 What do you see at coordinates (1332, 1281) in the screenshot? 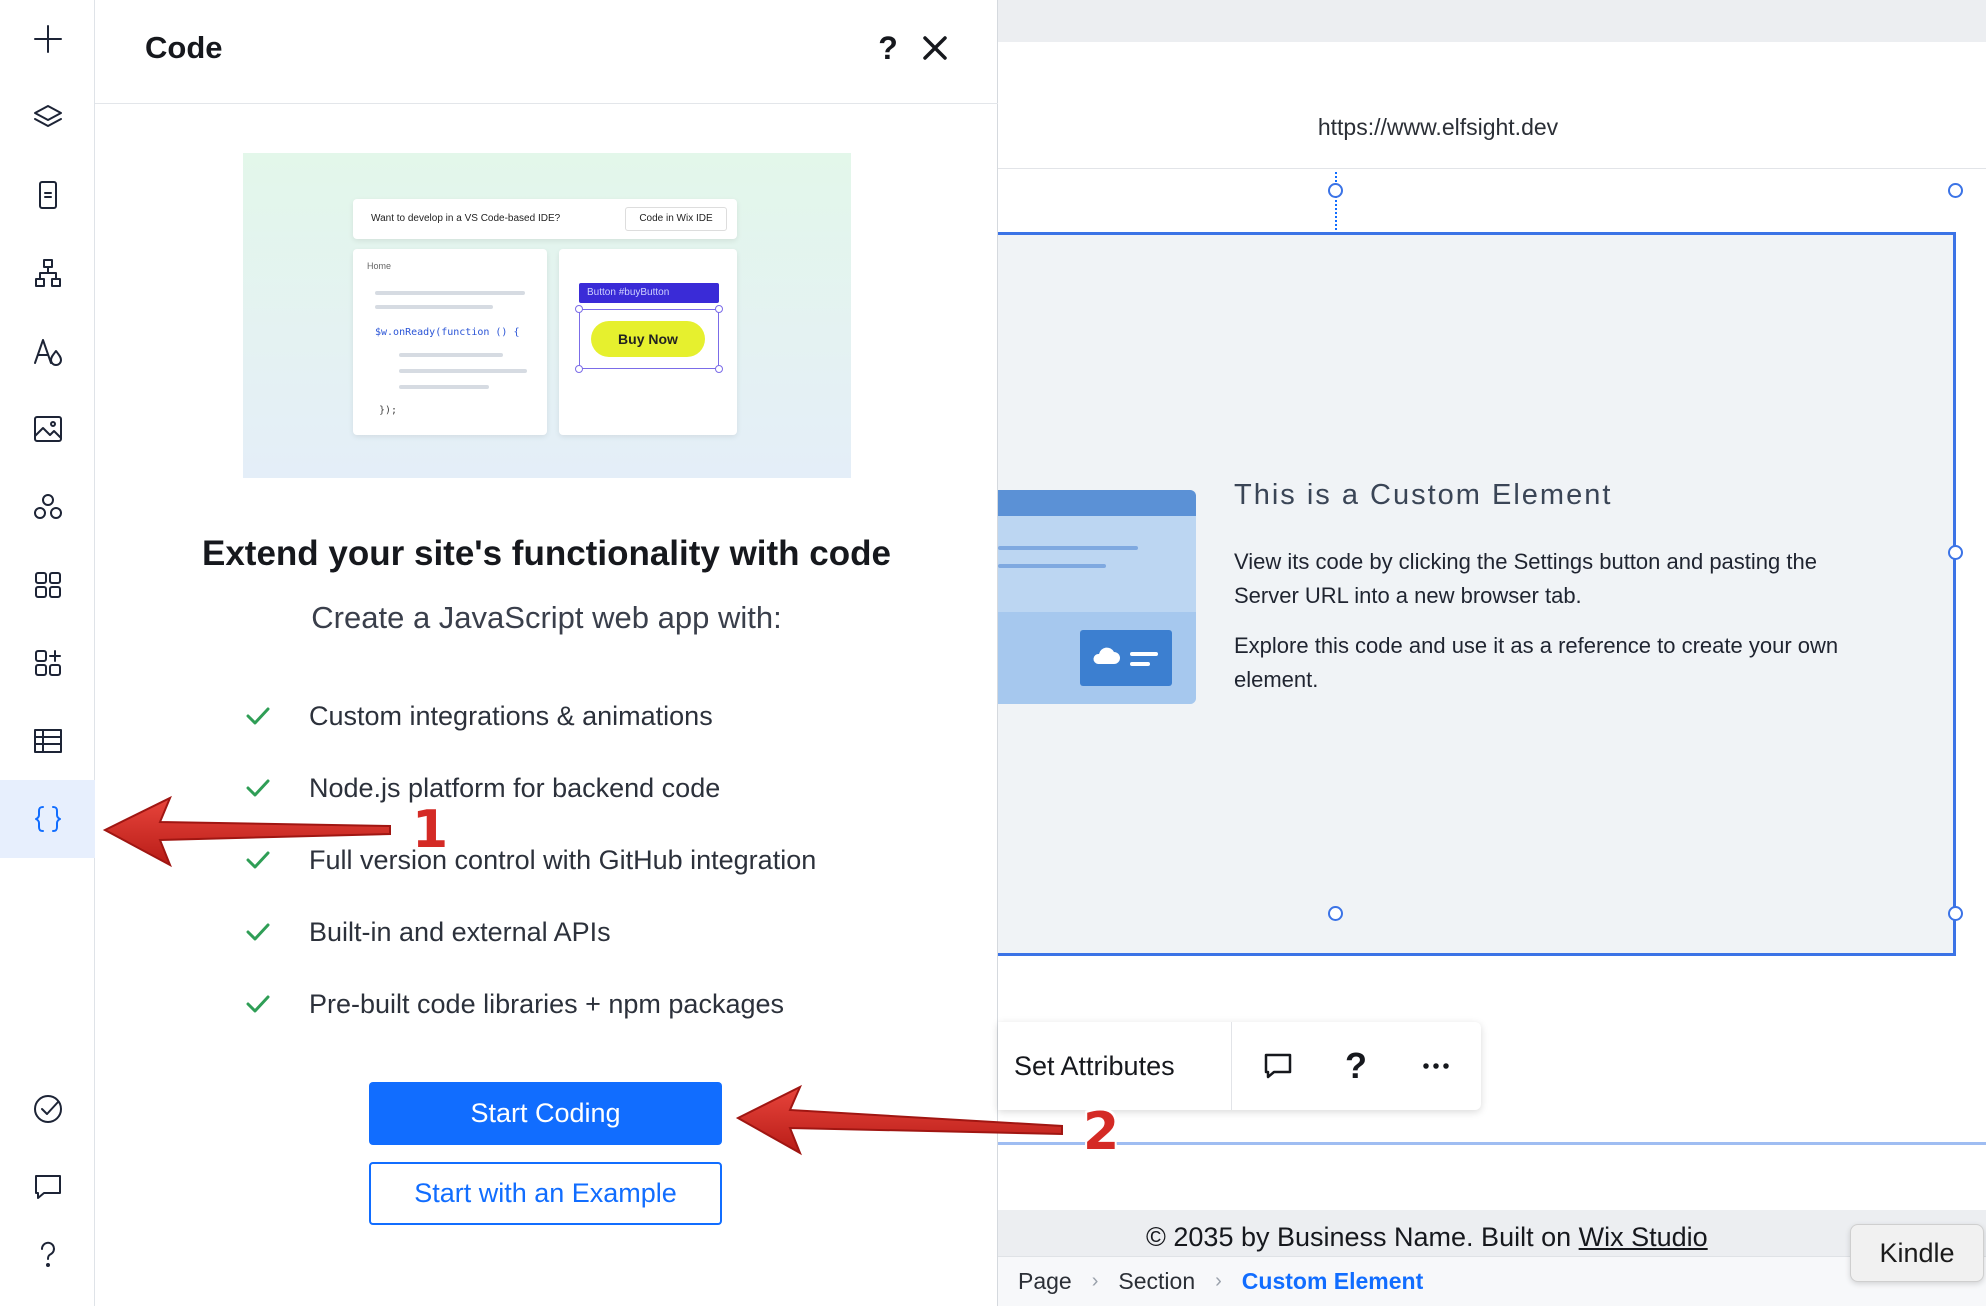
I see `breadcrumb-custom-element: Custom Element` at bounding box center [1332, 1281].